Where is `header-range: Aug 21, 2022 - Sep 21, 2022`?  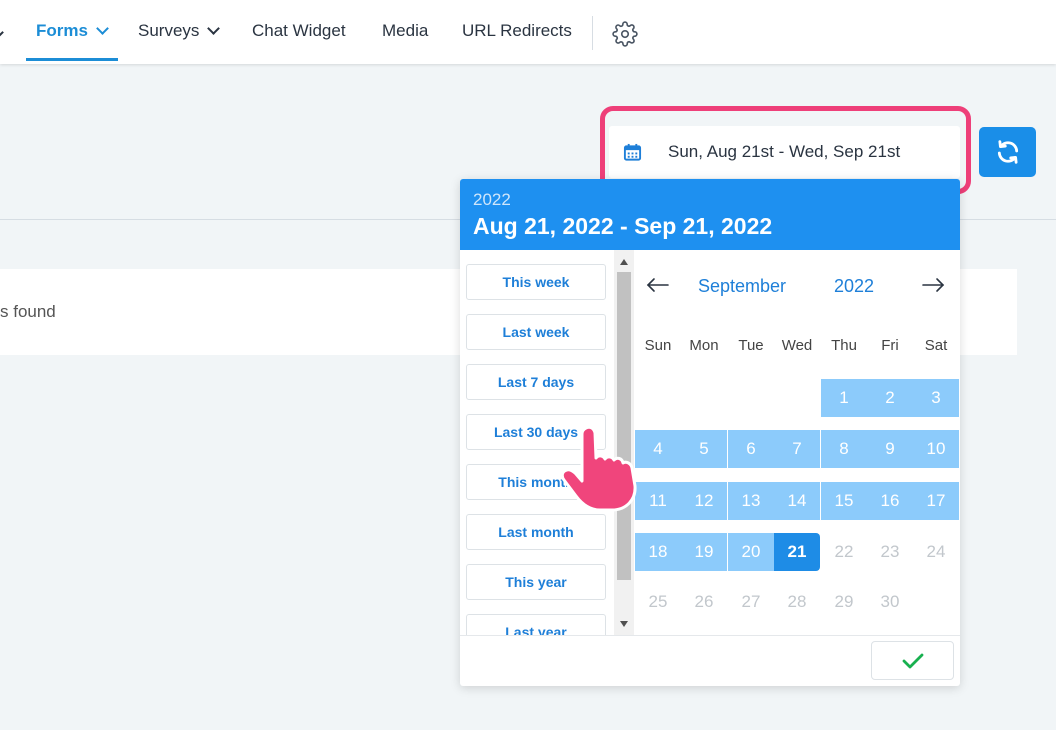
header-range: Aug 21, 2022 - Sep 21, 2022 is located at coordinates (623, 226).